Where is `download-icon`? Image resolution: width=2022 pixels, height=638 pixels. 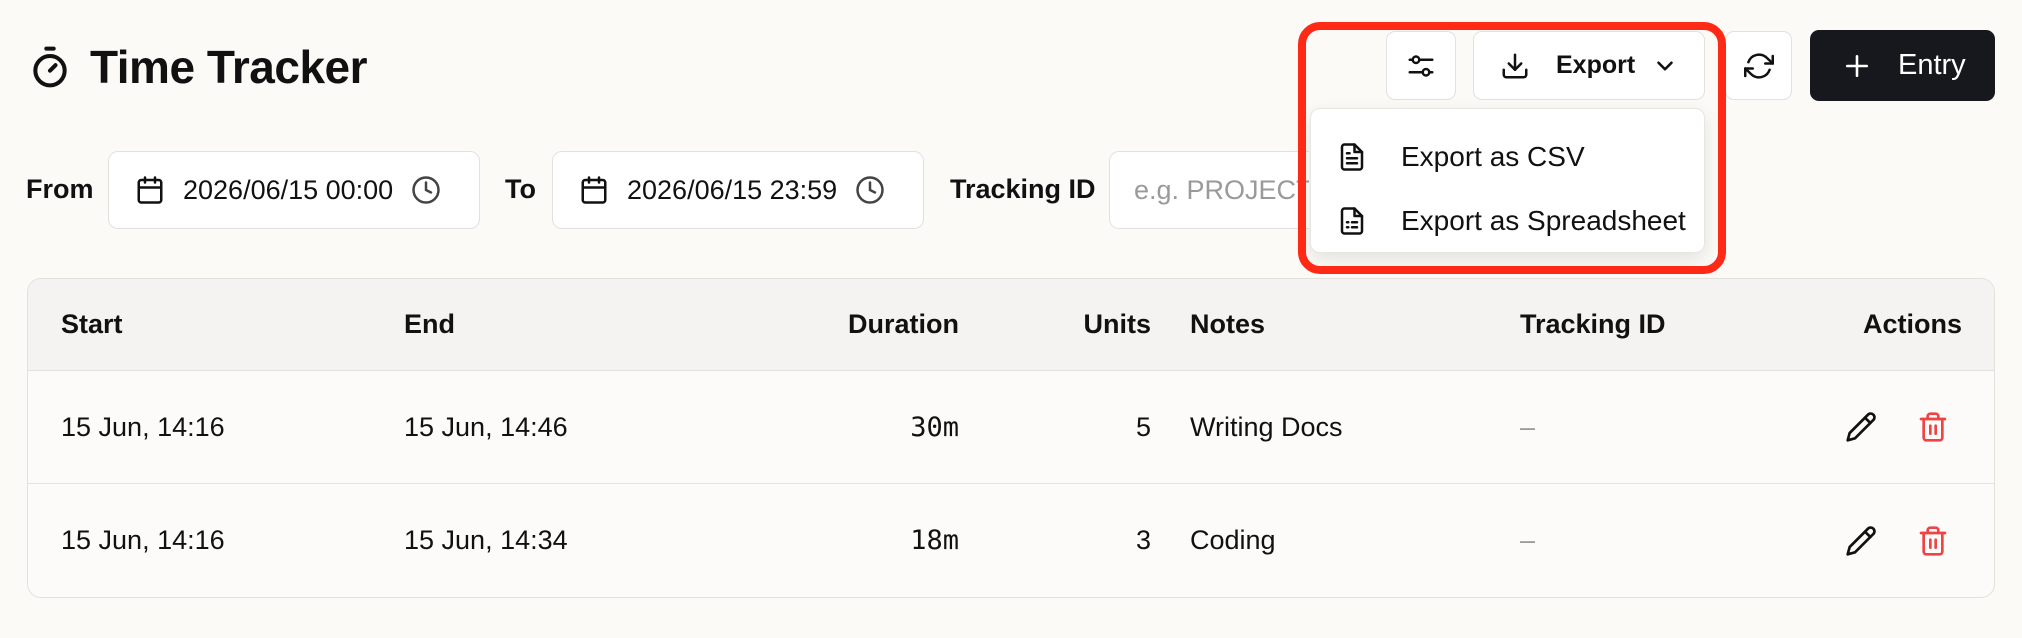 download-icon is located at coordinates (1515, 66).